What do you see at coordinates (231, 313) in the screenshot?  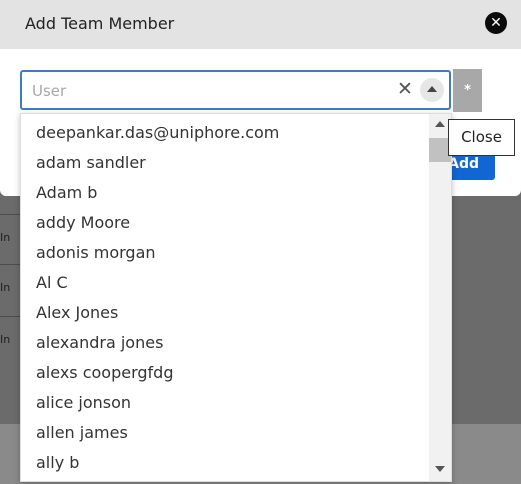 I see `user-option: Alex Jones` at bounding box center [231, 313].